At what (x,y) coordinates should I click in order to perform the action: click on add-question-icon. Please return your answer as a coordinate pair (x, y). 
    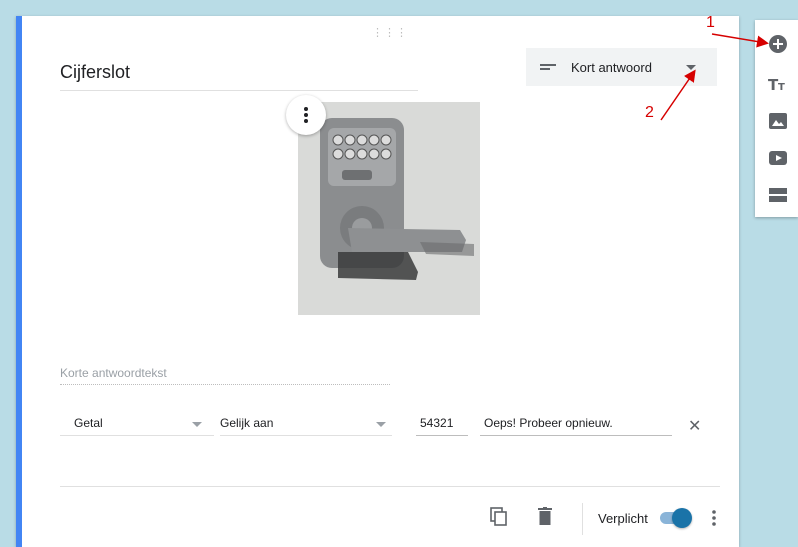
    Looking at the image, I should click on (778, 44).